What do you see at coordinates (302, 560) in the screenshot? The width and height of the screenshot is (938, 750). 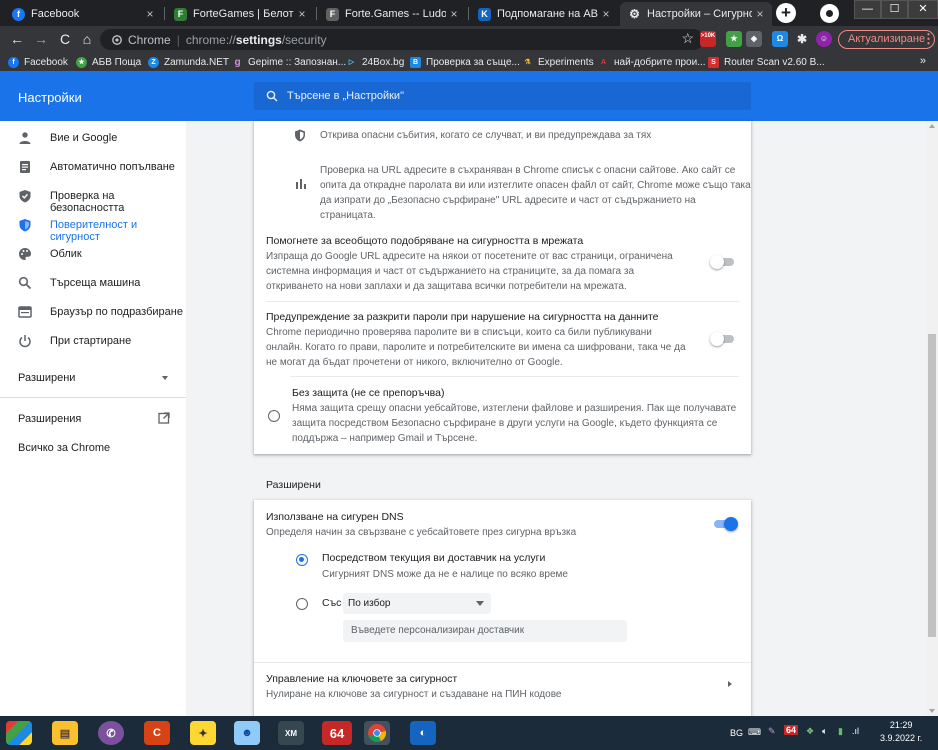 I see `dns-current-provider-radio` at bounding box center [302, 560].